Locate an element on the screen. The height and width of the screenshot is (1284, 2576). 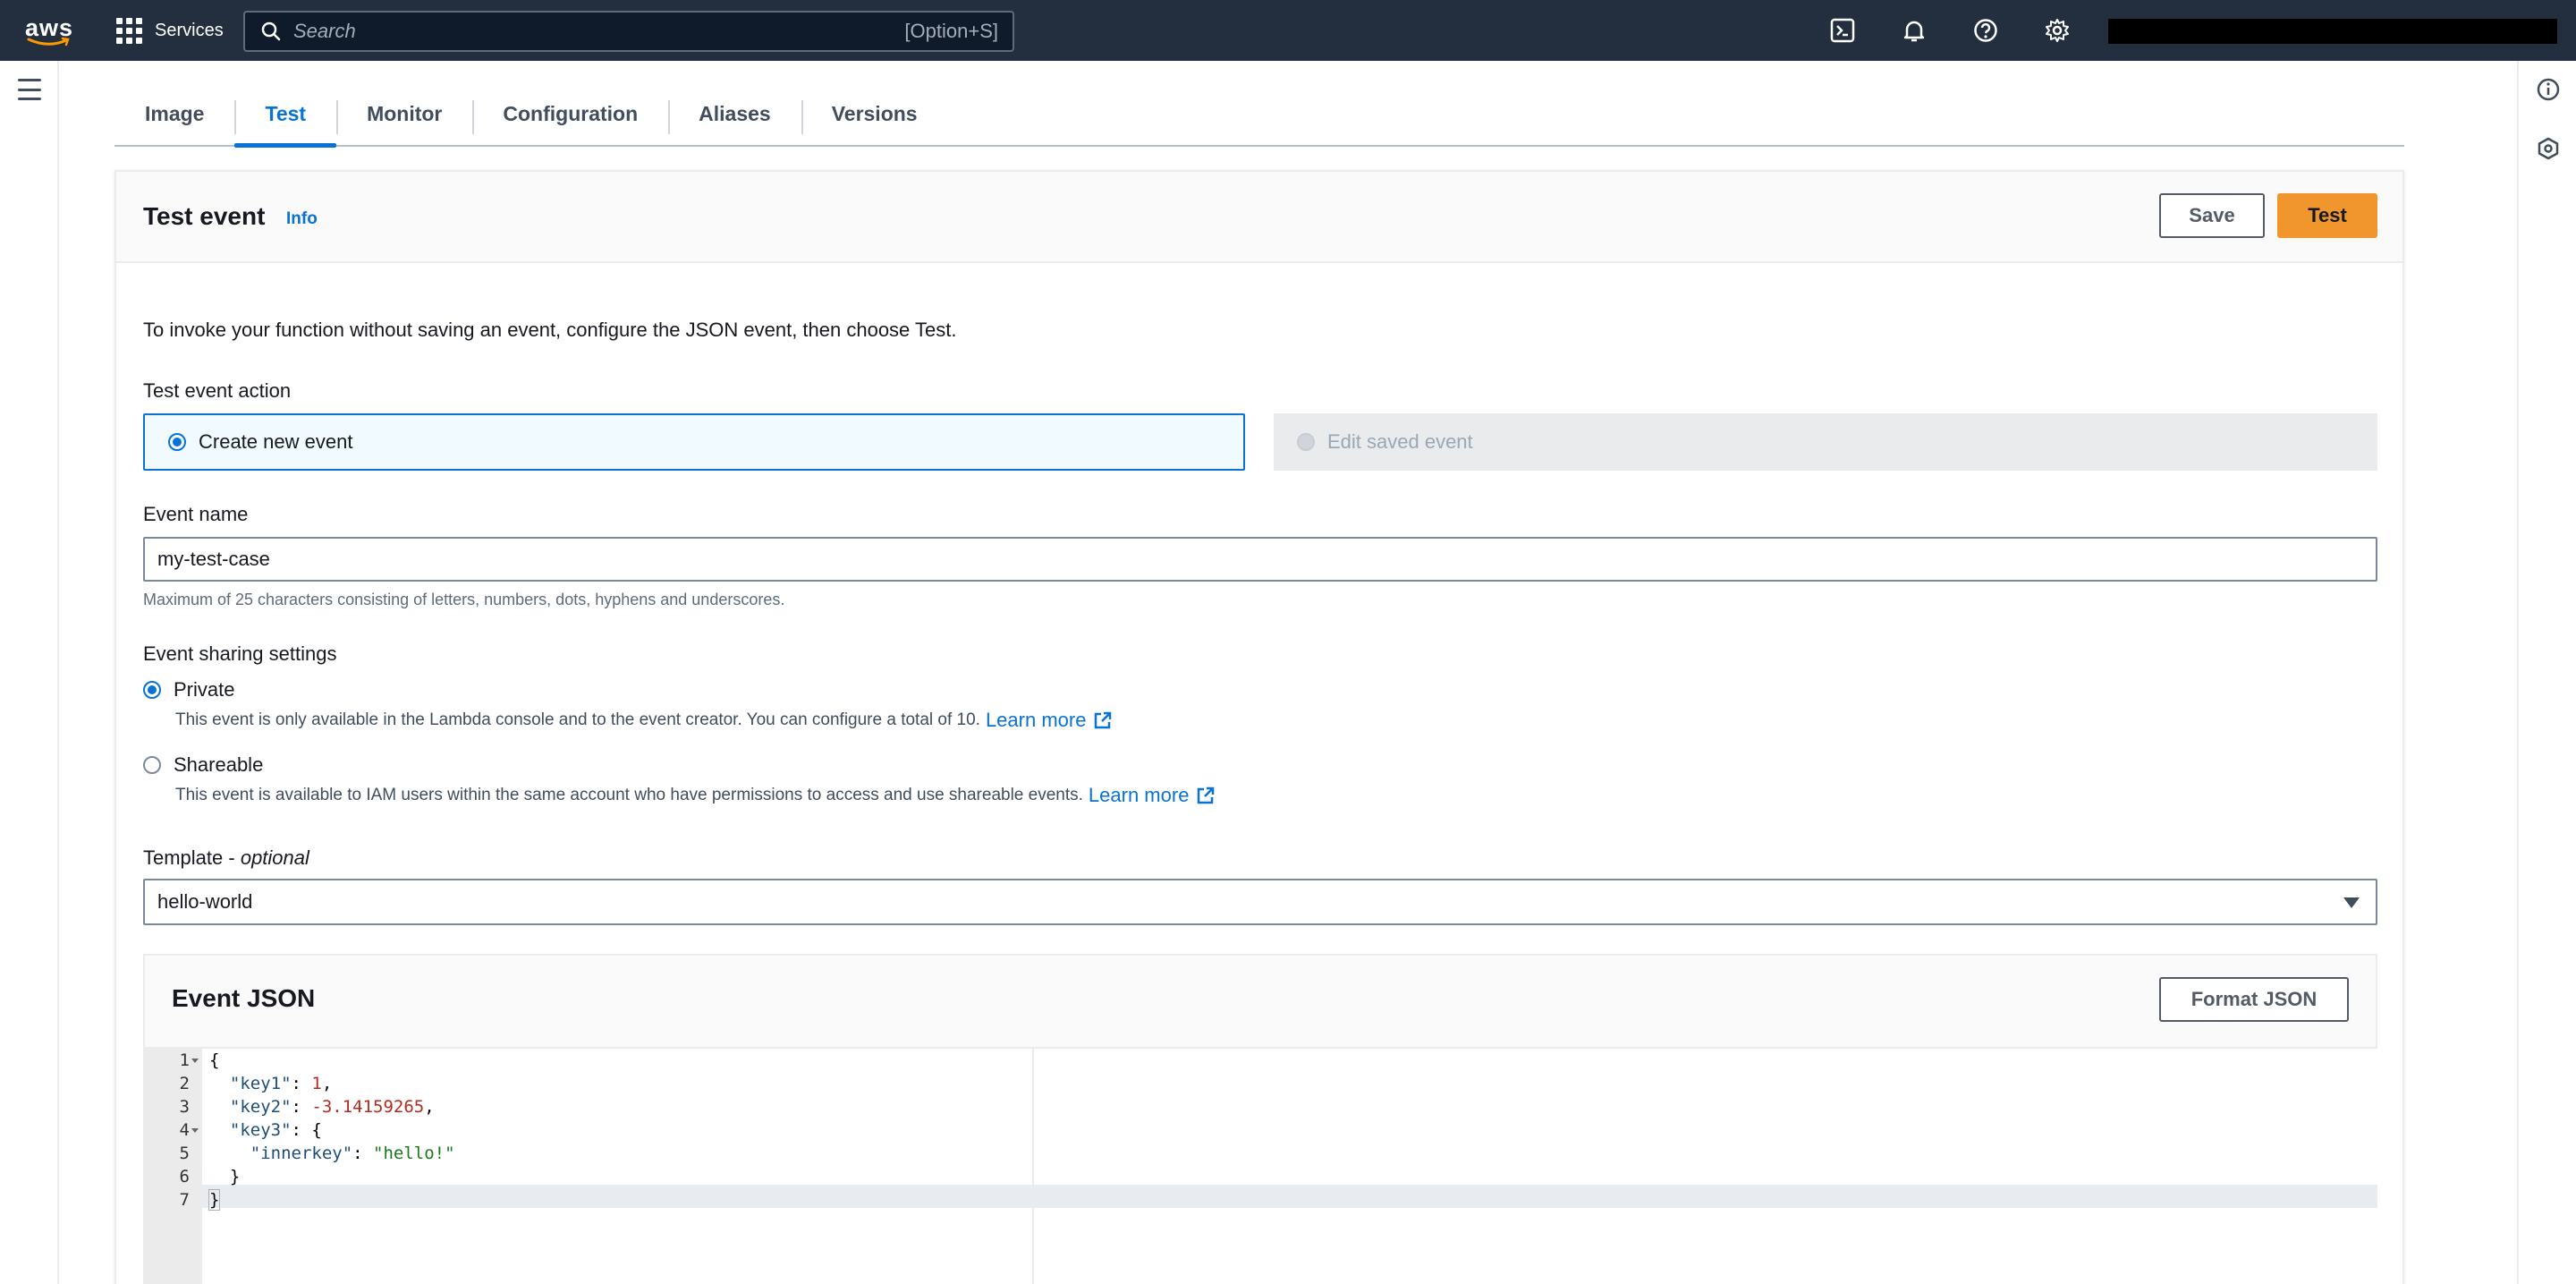
format-json-button: Format JSON is located at coordinates (2254, 999).